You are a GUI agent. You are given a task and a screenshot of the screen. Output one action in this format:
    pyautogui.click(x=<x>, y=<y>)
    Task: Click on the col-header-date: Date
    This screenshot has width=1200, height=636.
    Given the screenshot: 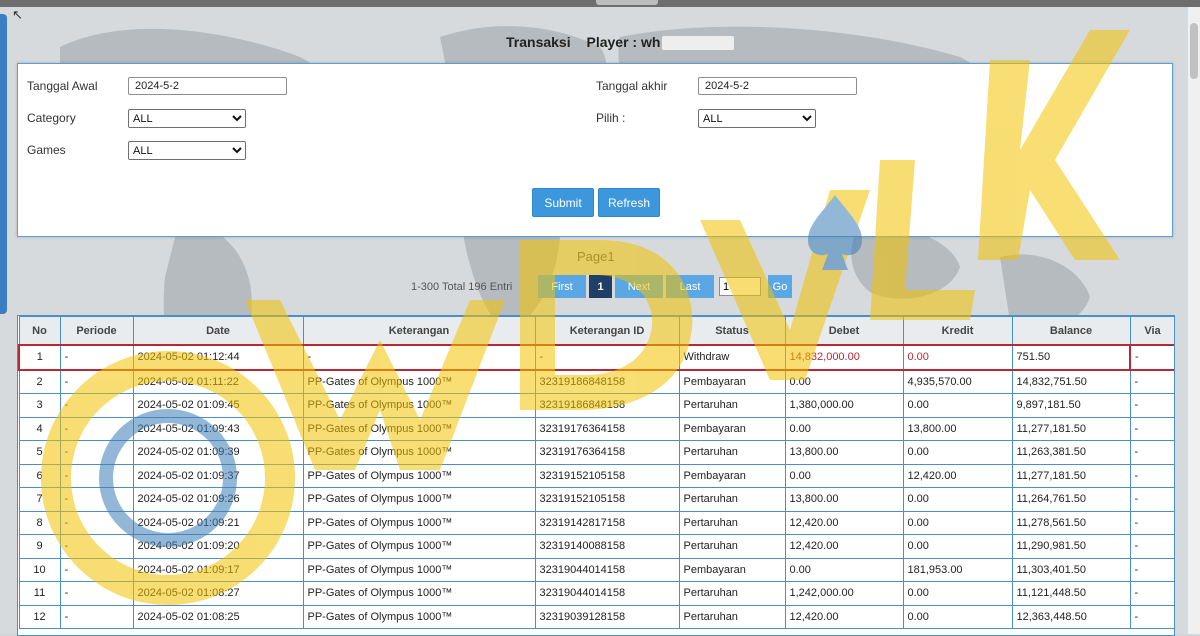 What is the action you would take?
    pyautogui.click(x=218, y=331)
    